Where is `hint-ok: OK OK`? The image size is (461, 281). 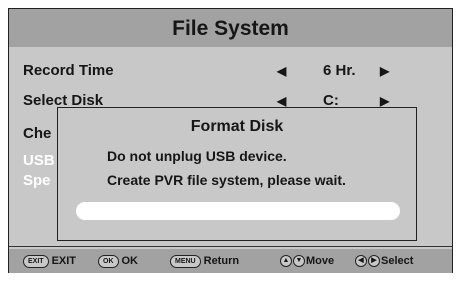
hint-ok: OK OK is located at coordinates (118, 261).